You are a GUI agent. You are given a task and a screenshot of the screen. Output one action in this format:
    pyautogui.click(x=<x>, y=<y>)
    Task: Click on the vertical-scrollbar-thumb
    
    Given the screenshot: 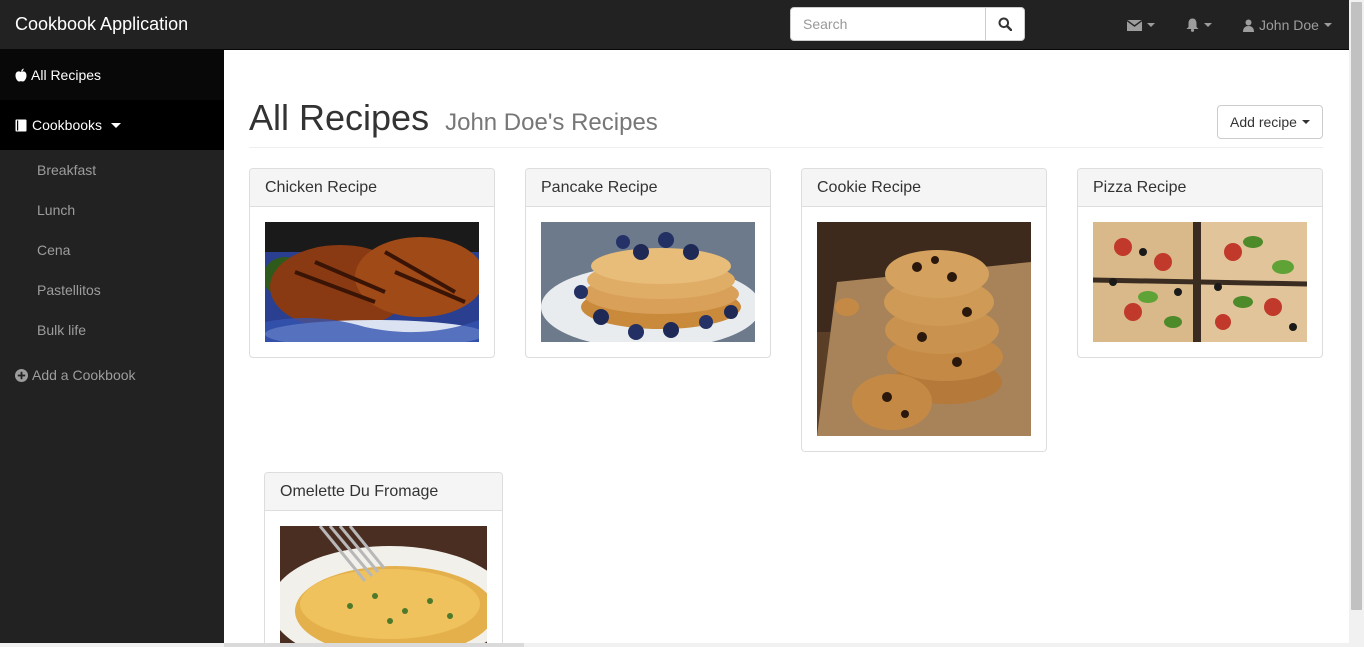 What is the action you would take?
    pyautogui.click(x=1356, y=306)
    